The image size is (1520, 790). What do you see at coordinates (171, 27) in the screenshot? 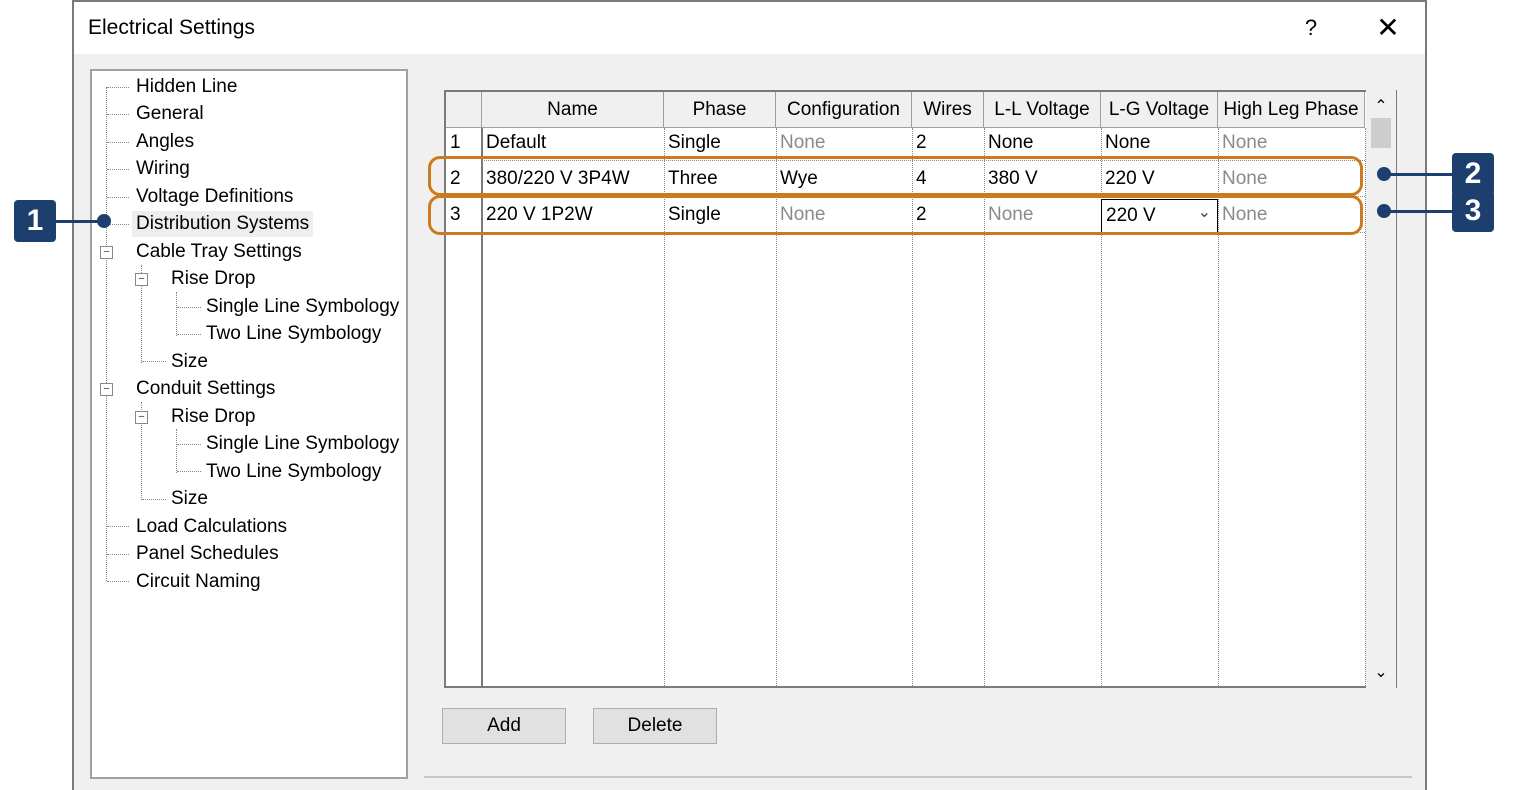
I see `dialog-title: Electrical Settings` at bounding box center [171, 27].